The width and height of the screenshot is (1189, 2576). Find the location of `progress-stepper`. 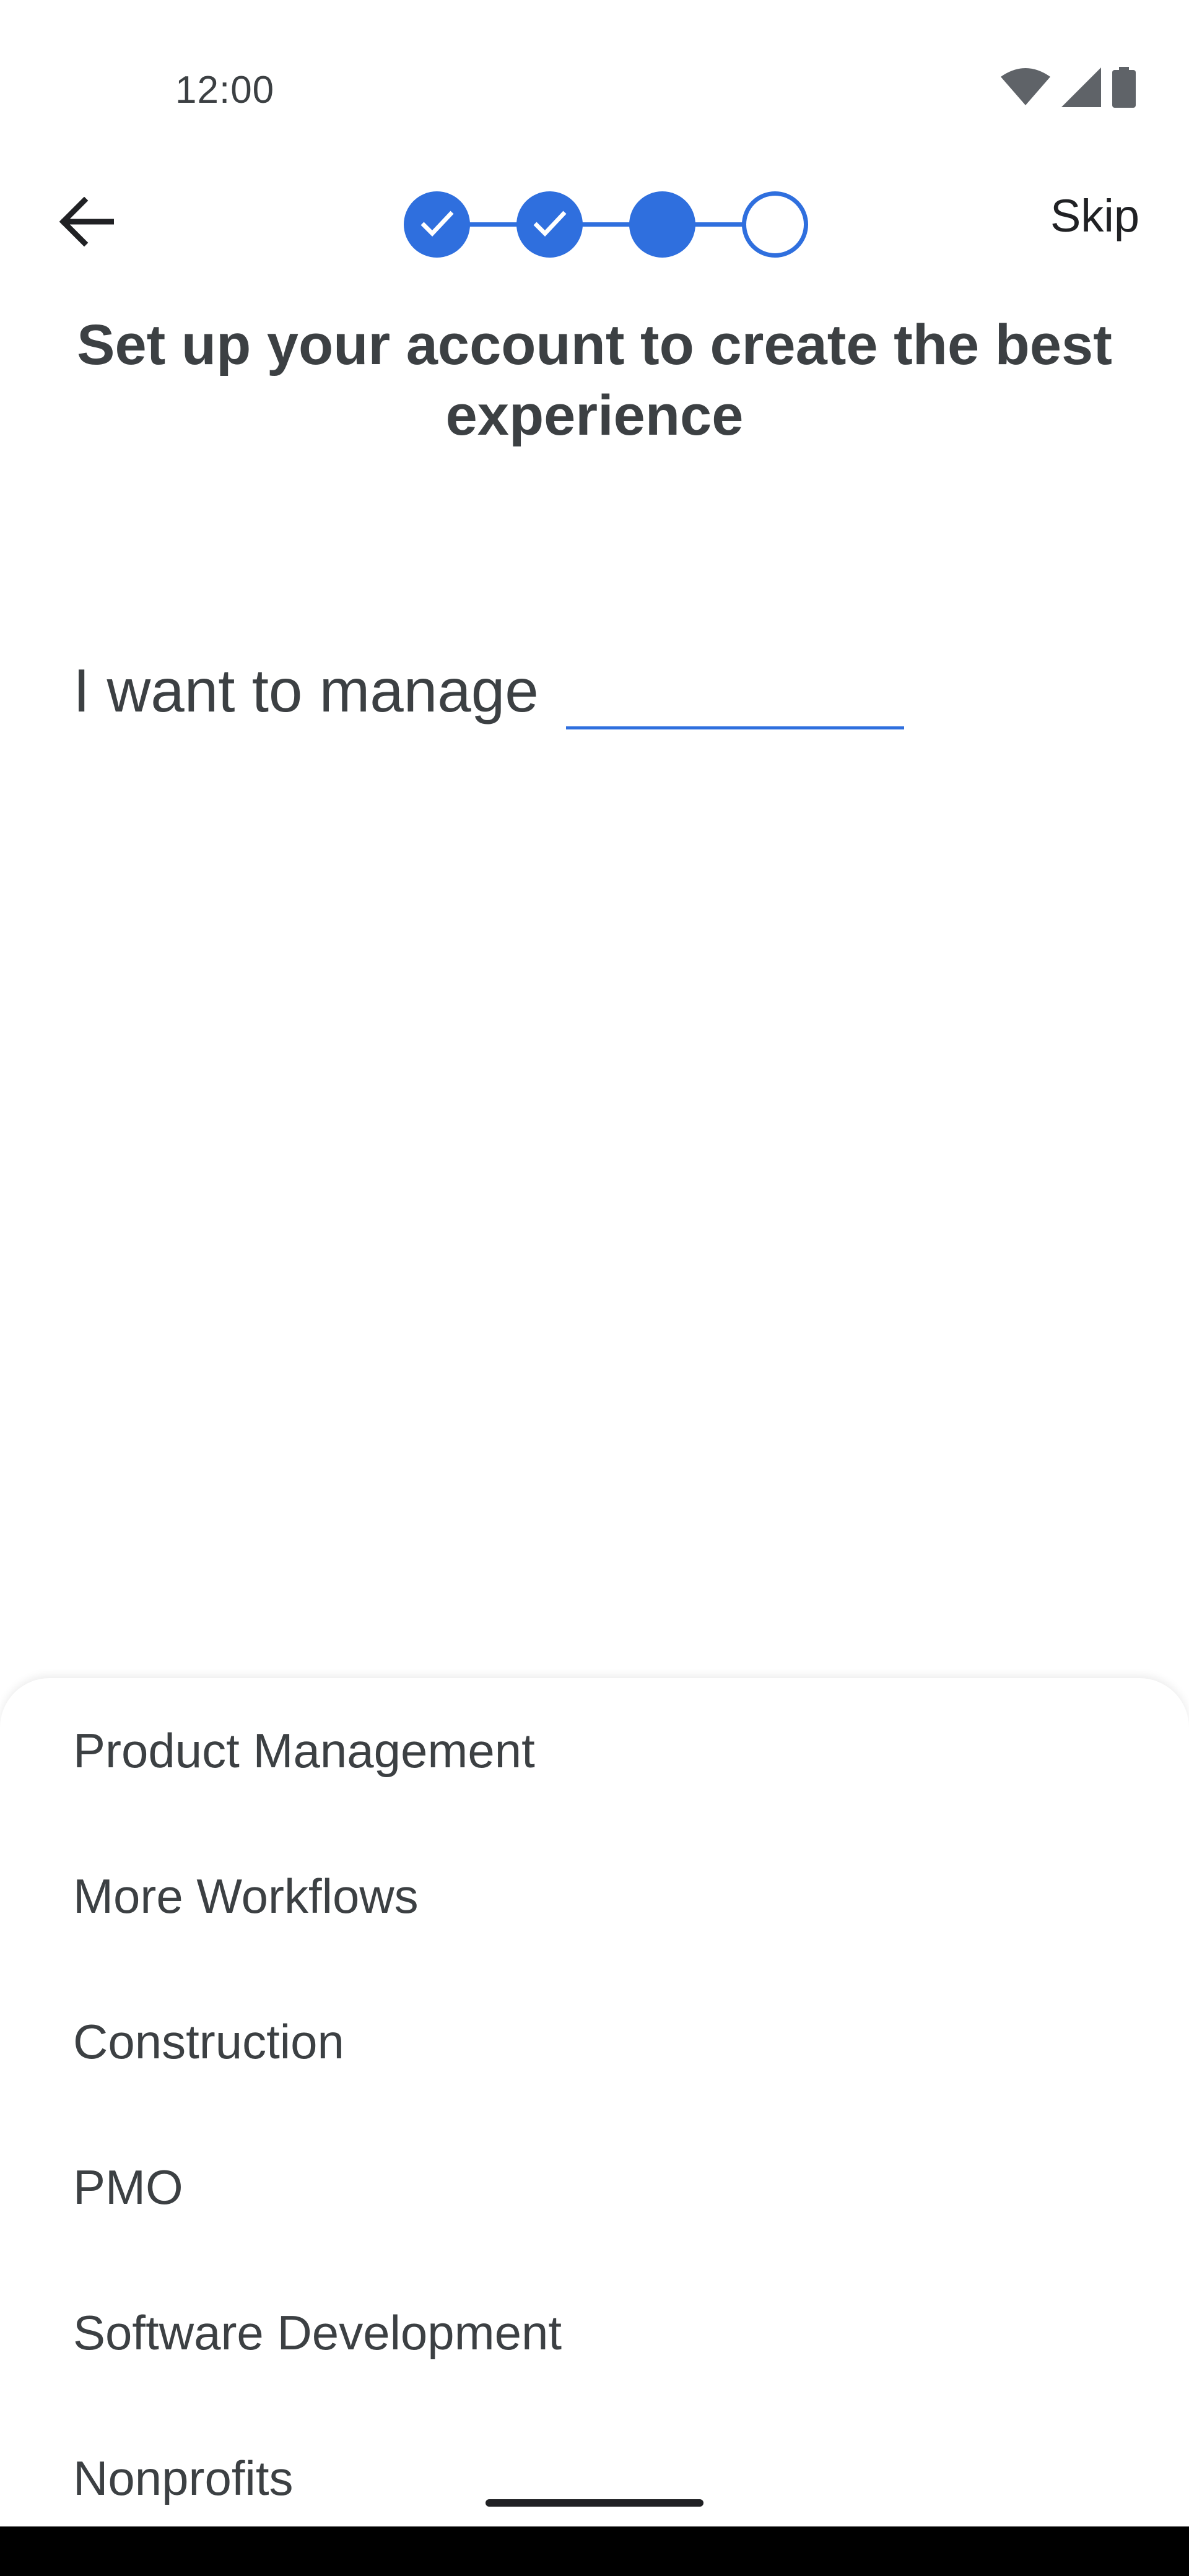

progress-stepper is located at coordinates (594, 155).